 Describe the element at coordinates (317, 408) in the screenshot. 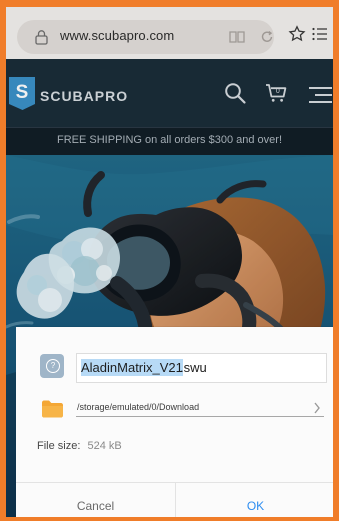

I see `chevron-right-icon` at that location.